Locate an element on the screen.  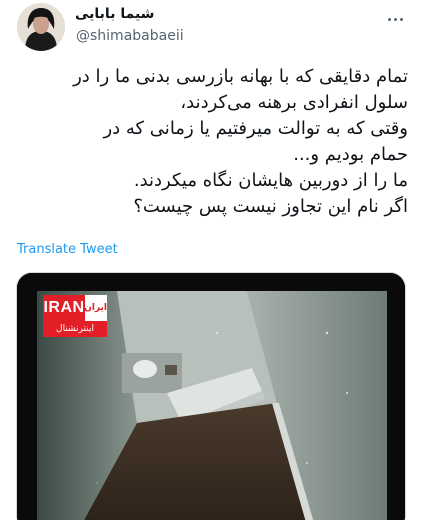
channel-logo-top: IRAN ایران is located at coordinates (75, 308).